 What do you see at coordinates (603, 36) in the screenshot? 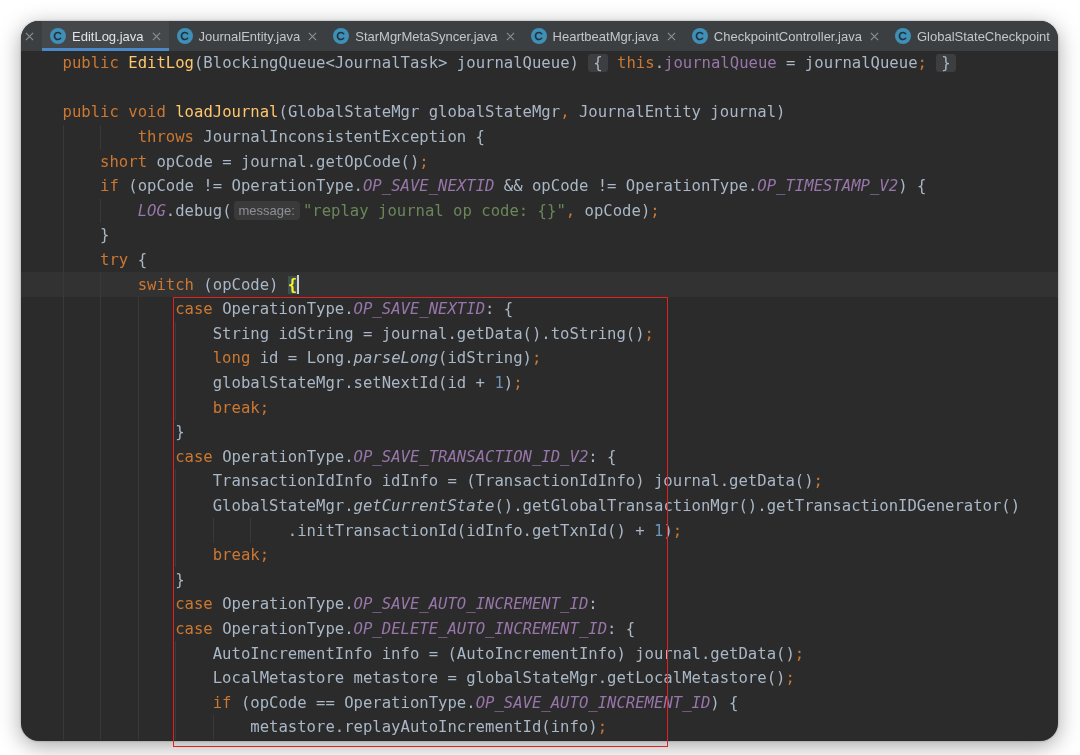
I see `editor-tab: HeartbeatMgr.java` at bounding box center [603, 36].